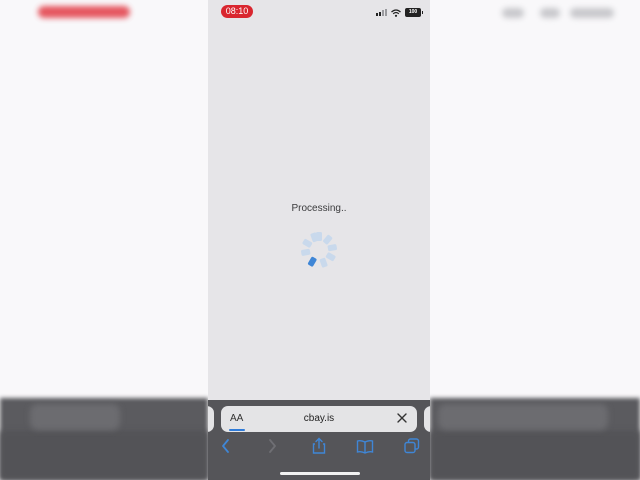 The height and width of the screenshot is (480, 640). I want to click on wifi-icon, so click(396, 12).